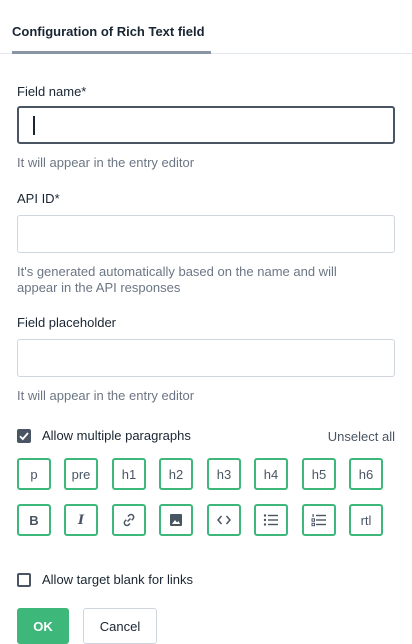 This screenshot has height=644, width=412. What do you see at coordinates (81, 474) in the screenshot?
I see `format-pre-button: pre` at bounding box center [81, 474].